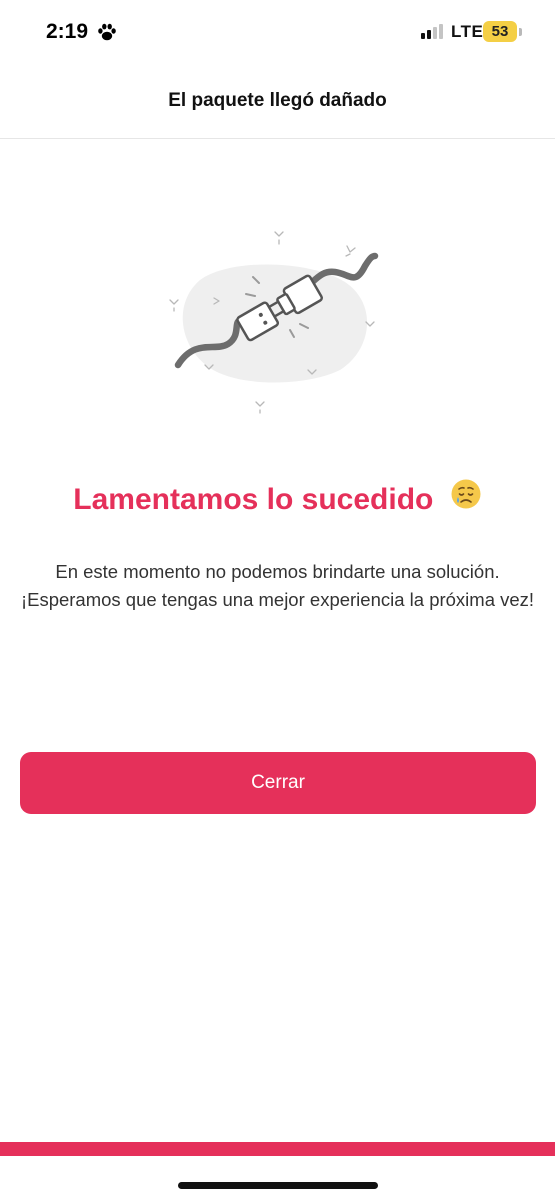 Image resolution: width=555 pixels, height=1200 pixels. What do you see at coordinates (277, 32) in the screenshot?
I see `status-bar: 2:19 LTE 53` at bounding box center [277, 32].